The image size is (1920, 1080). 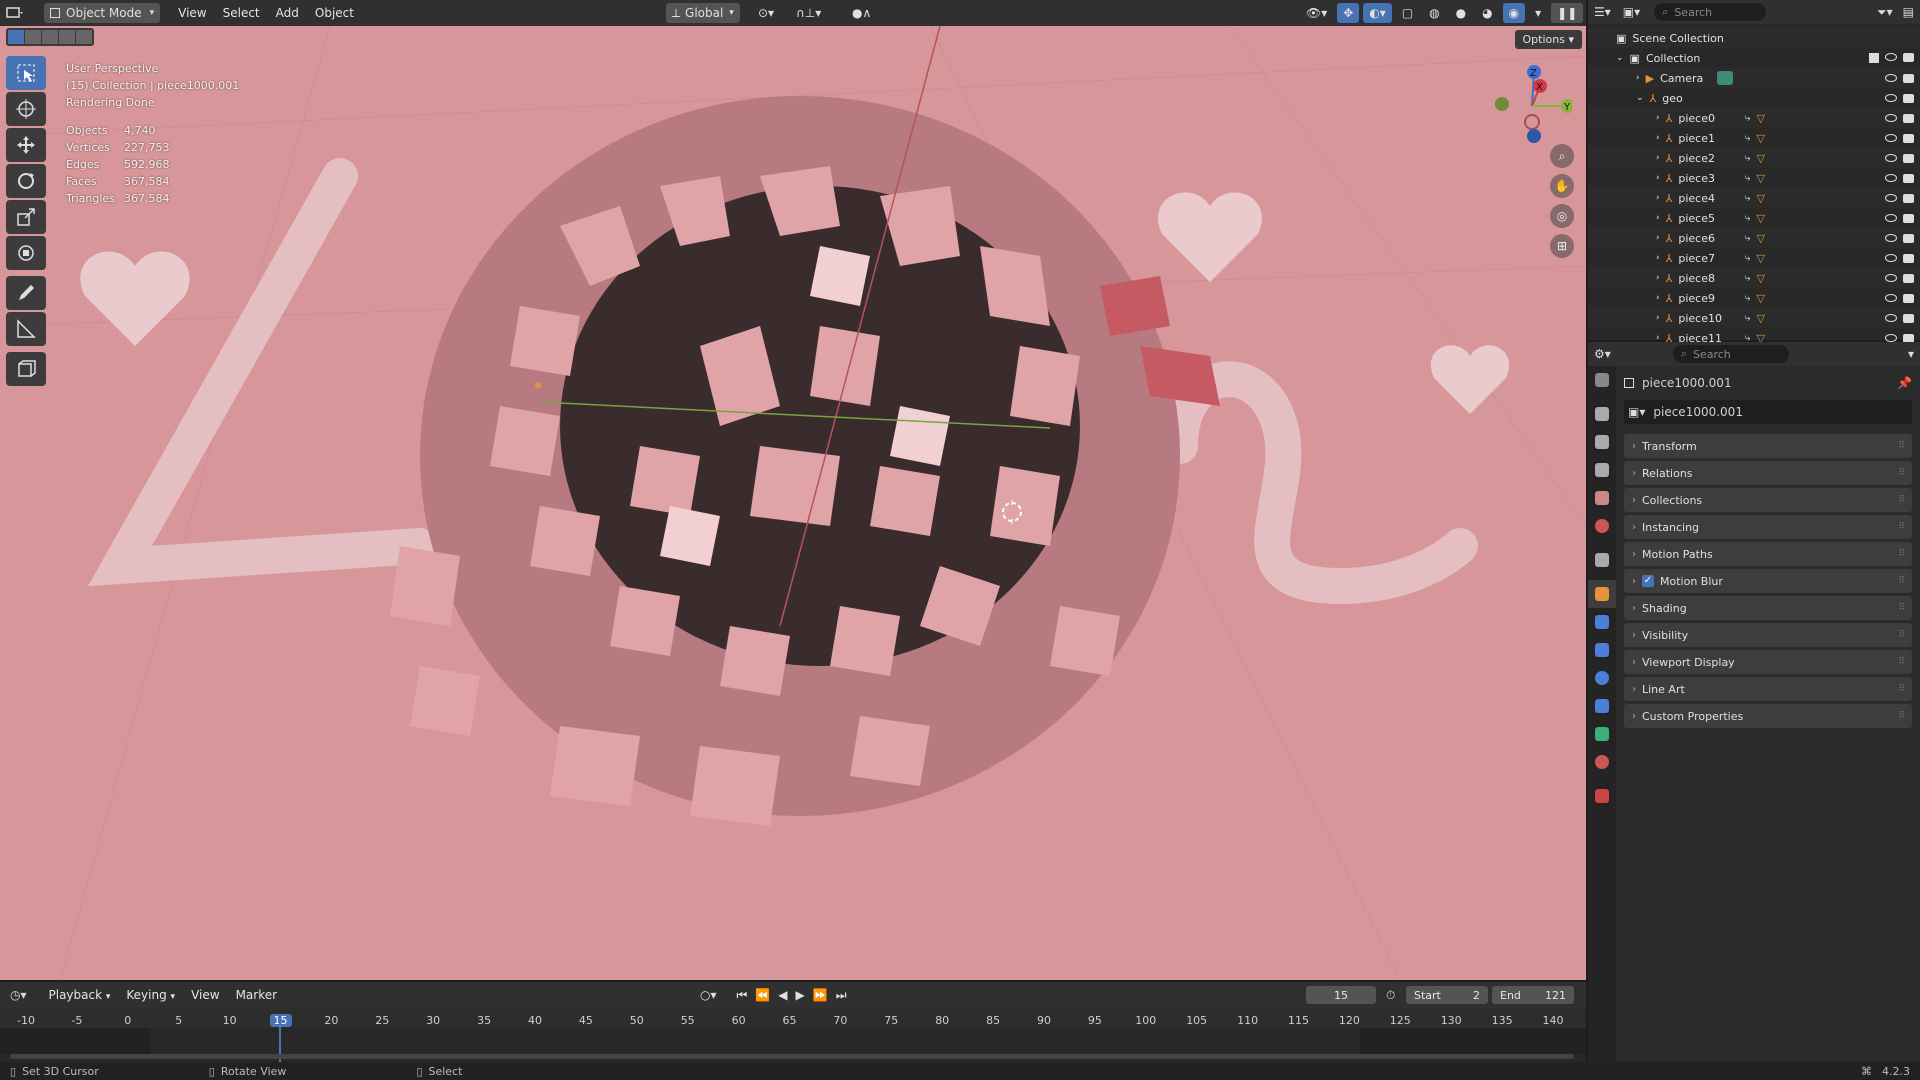 I want to click on xray-toggle: ▢, so click(x=1407, y=13).